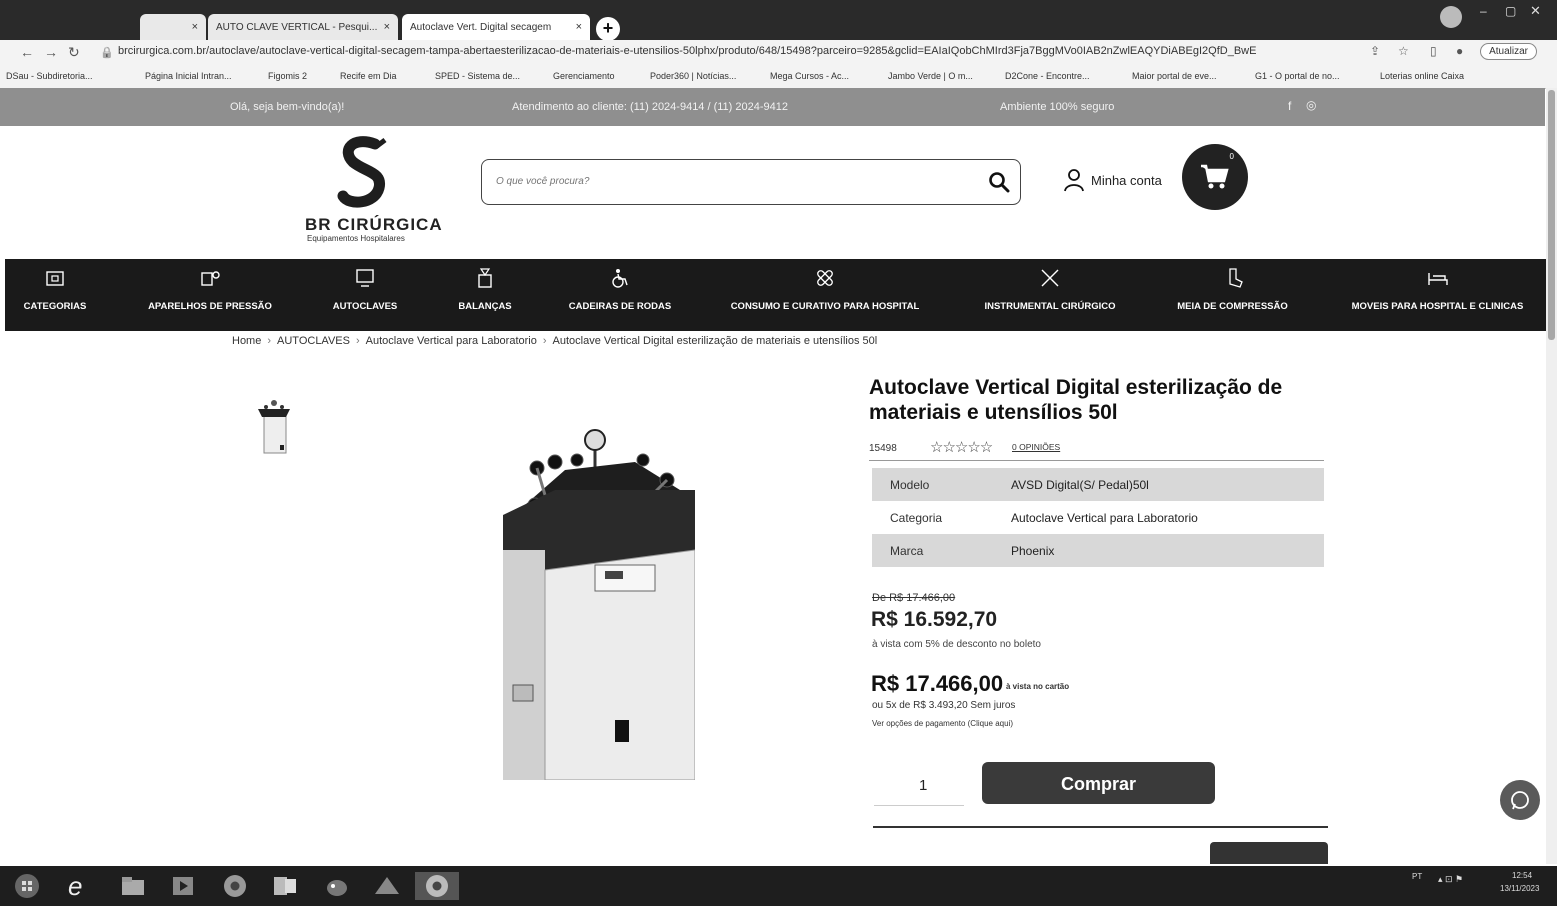 This screenshot has height=906, width=1557. I want to click on buy-button: Comprar, so click(1098, 783).